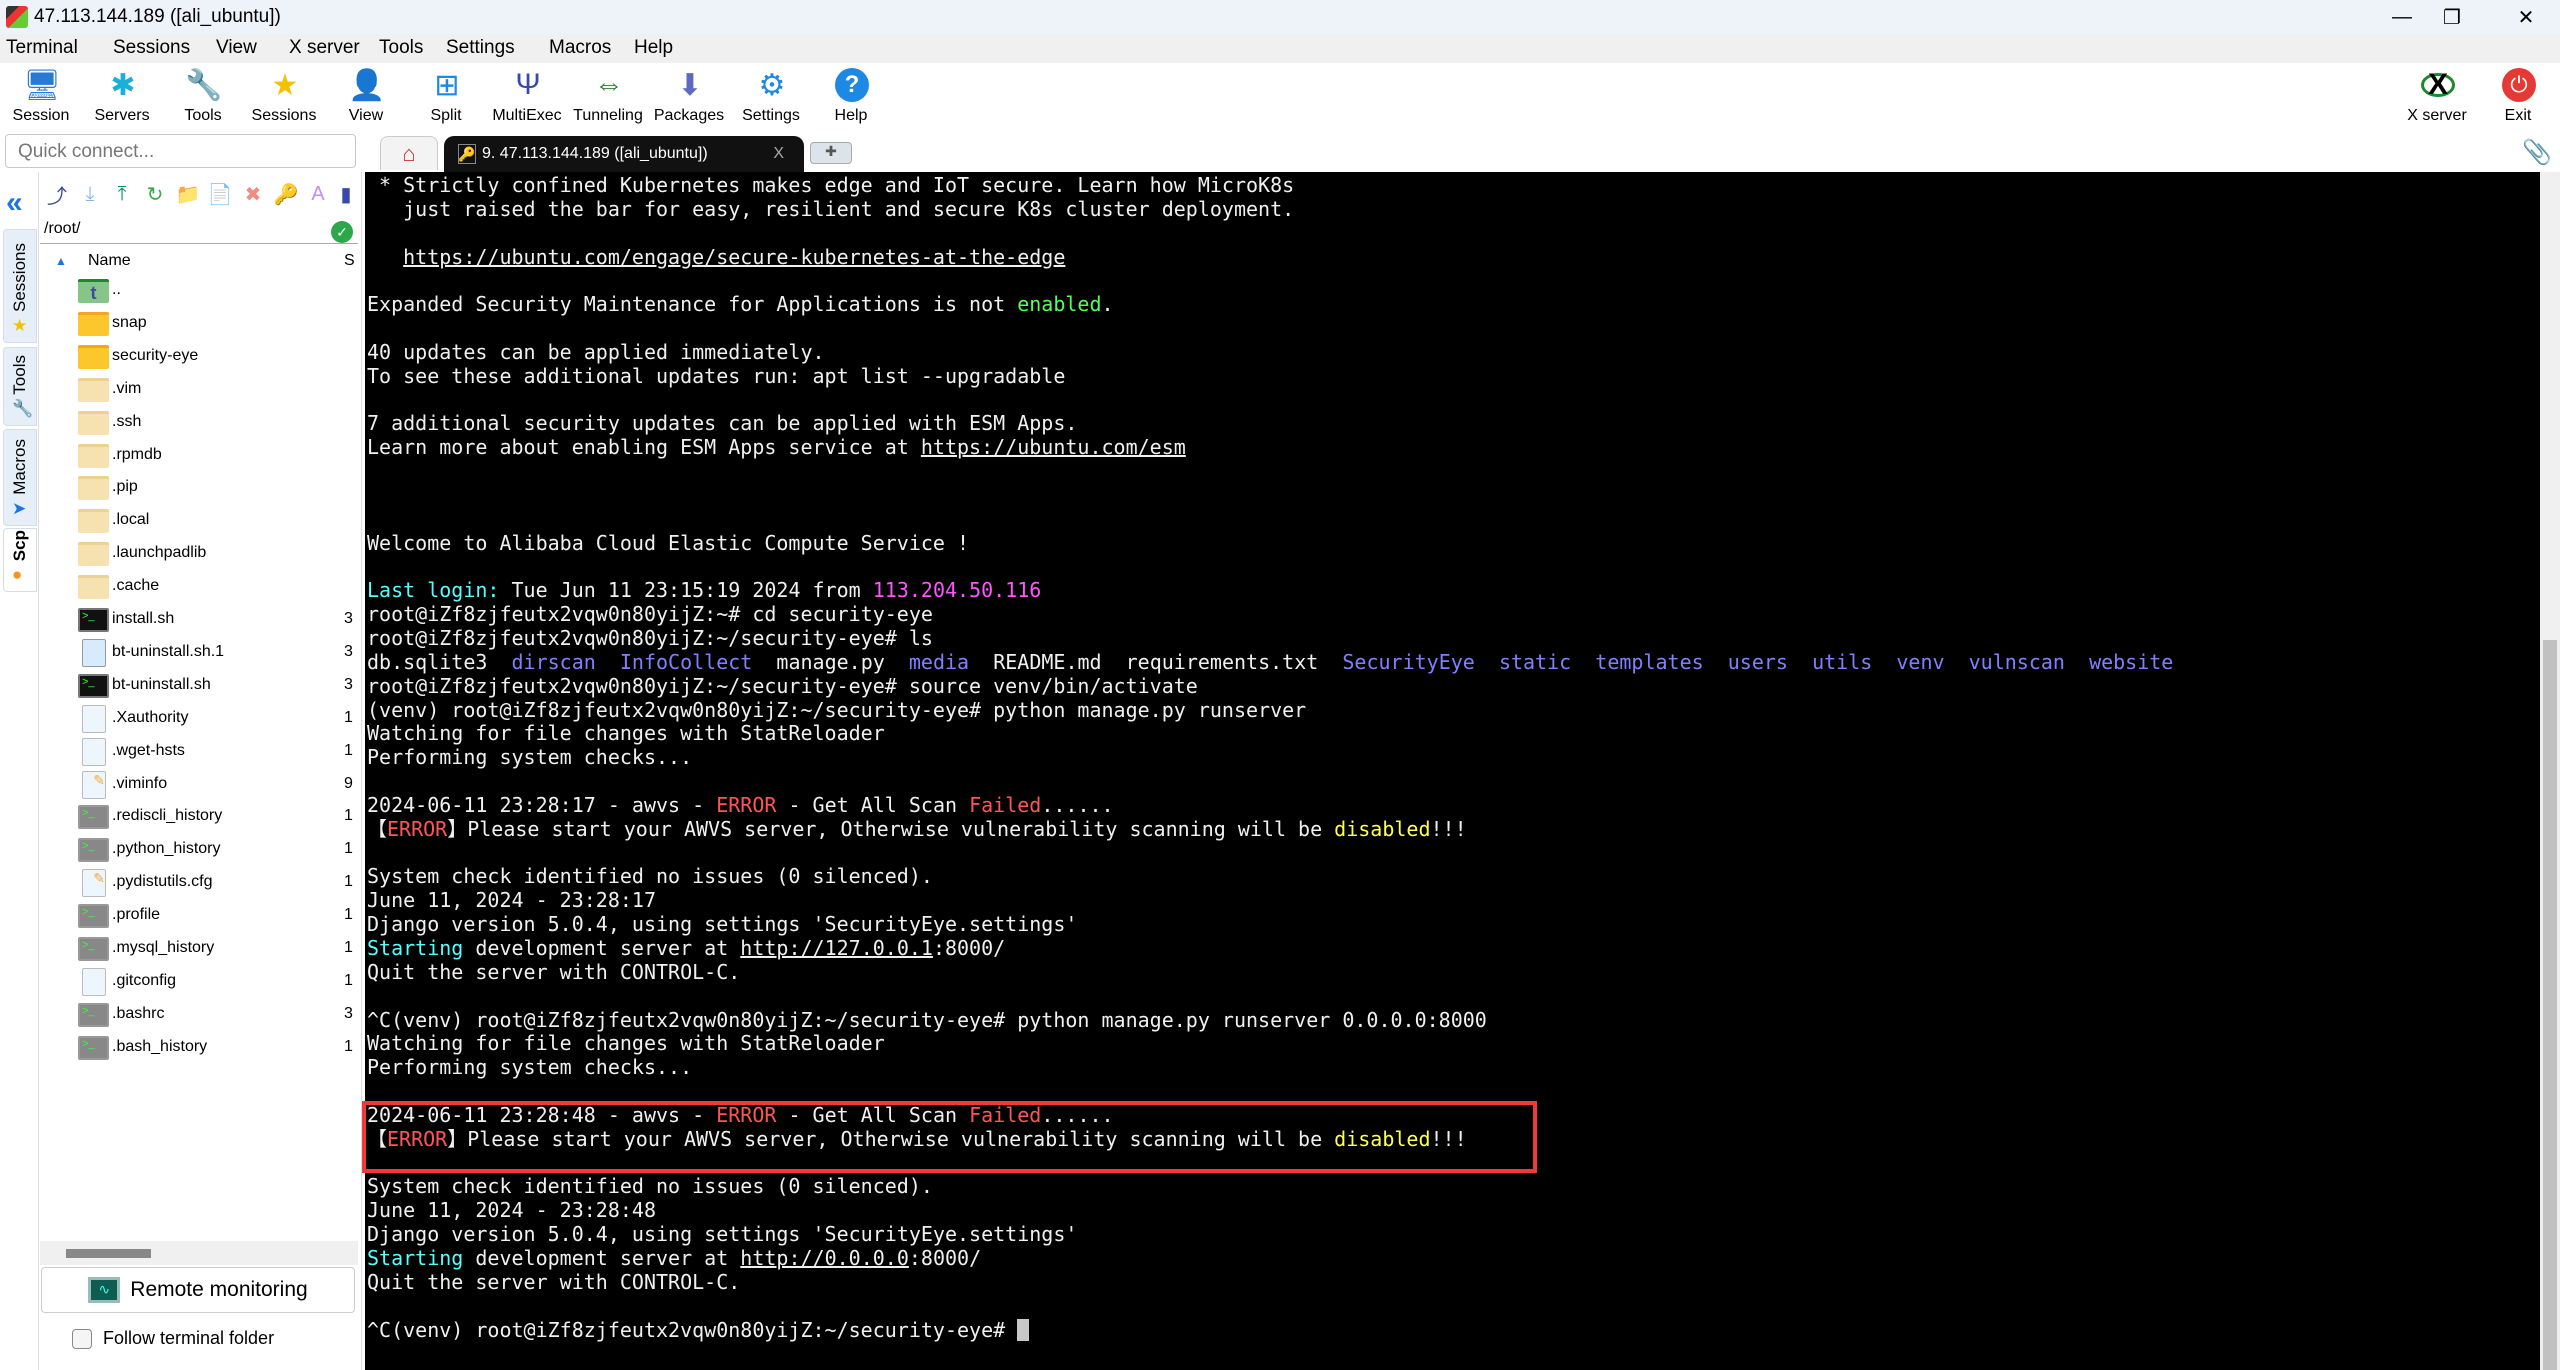 The image size is (2560, 1370). Describe the element at coordinates (82, 1339) in the screenshot. I see `follow-terminal-checkbox` at that location.